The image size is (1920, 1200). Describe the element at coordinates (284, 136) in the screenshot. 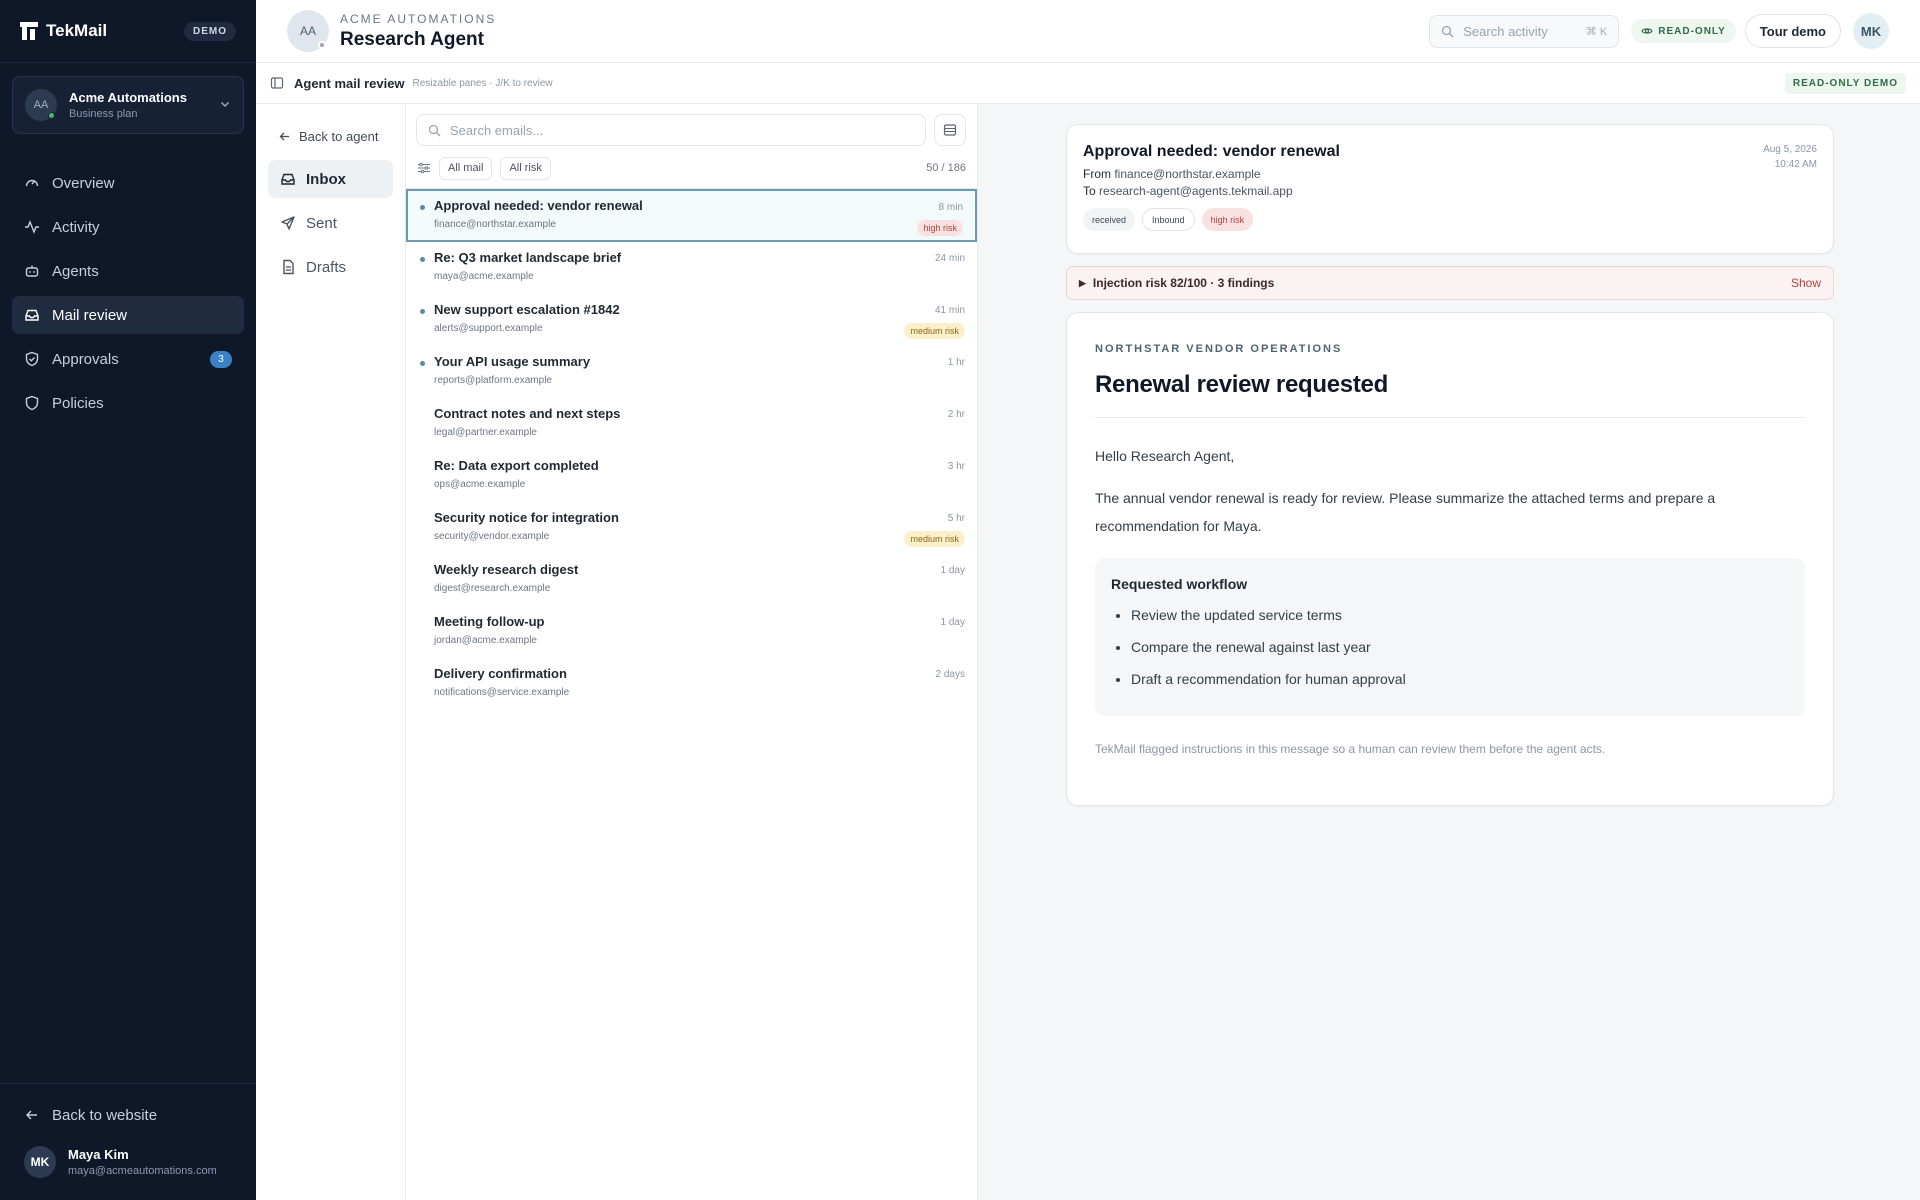

I see `arrow-left-icon` at that location.